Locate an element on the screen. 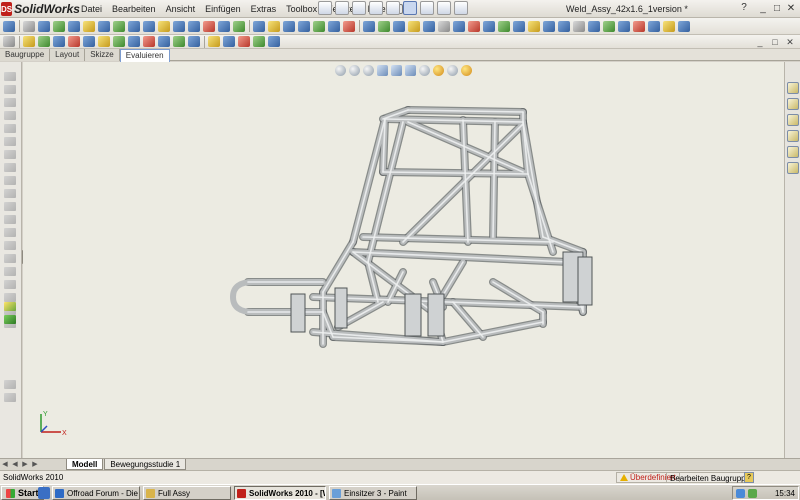 The image size is (800, 500). trim-extend-icon is located at coordinates (304, 26).